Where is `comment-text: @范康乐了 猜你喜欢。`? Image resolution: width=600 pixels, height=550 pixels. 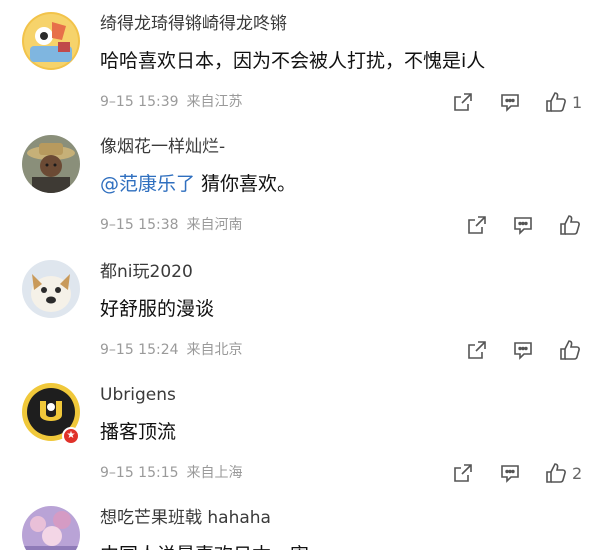
comment-text: @范康乐了 猜你喜欢。 is located at coordinates (198, 184).